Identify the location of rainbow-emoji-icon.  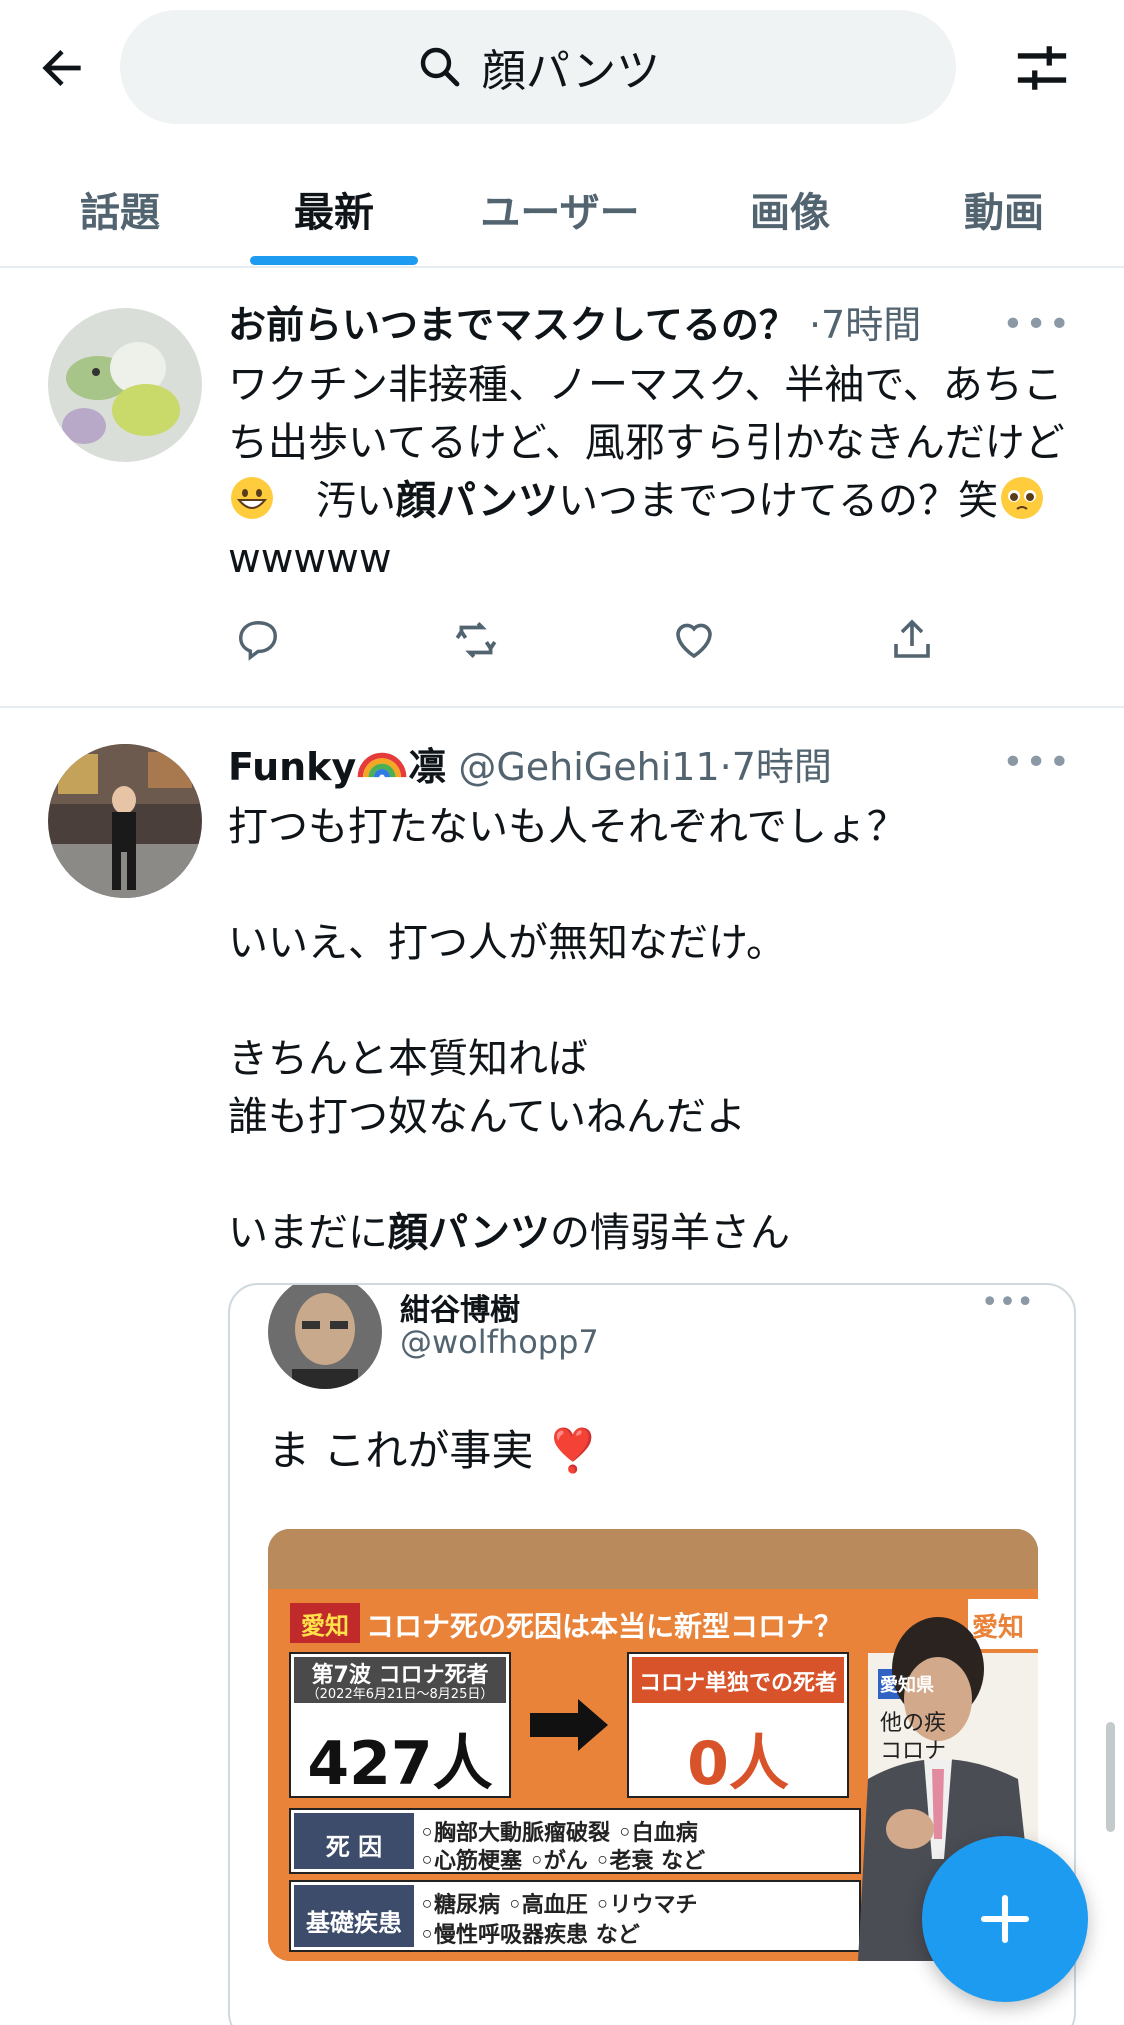
(382, 765).